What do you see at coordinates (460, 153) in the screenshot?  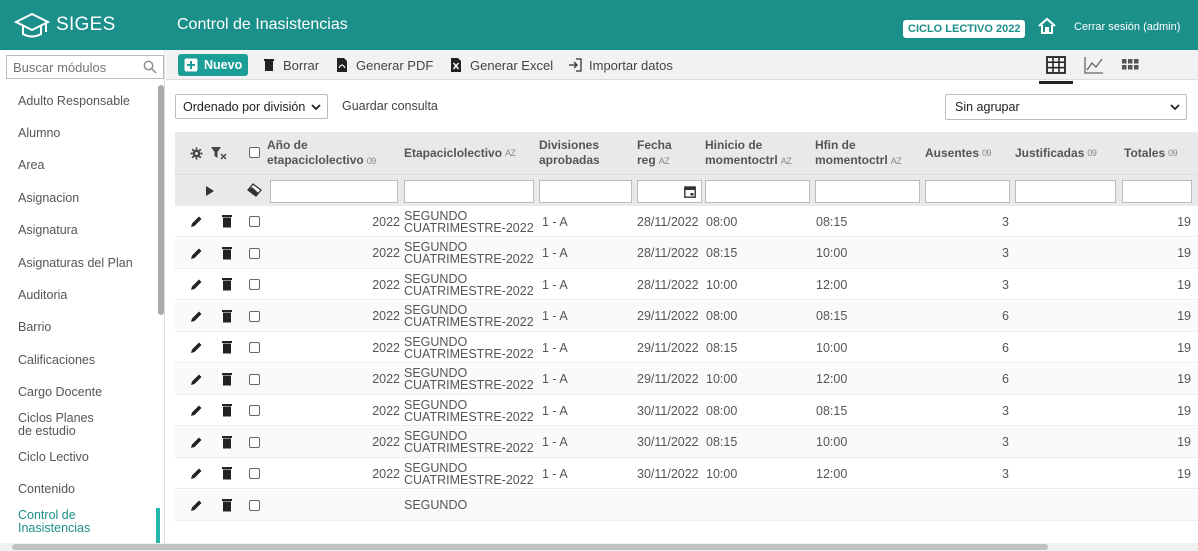 I see `col-etapa-header: Etapaciclolectivo AZ` at bounding box center [460, 153].